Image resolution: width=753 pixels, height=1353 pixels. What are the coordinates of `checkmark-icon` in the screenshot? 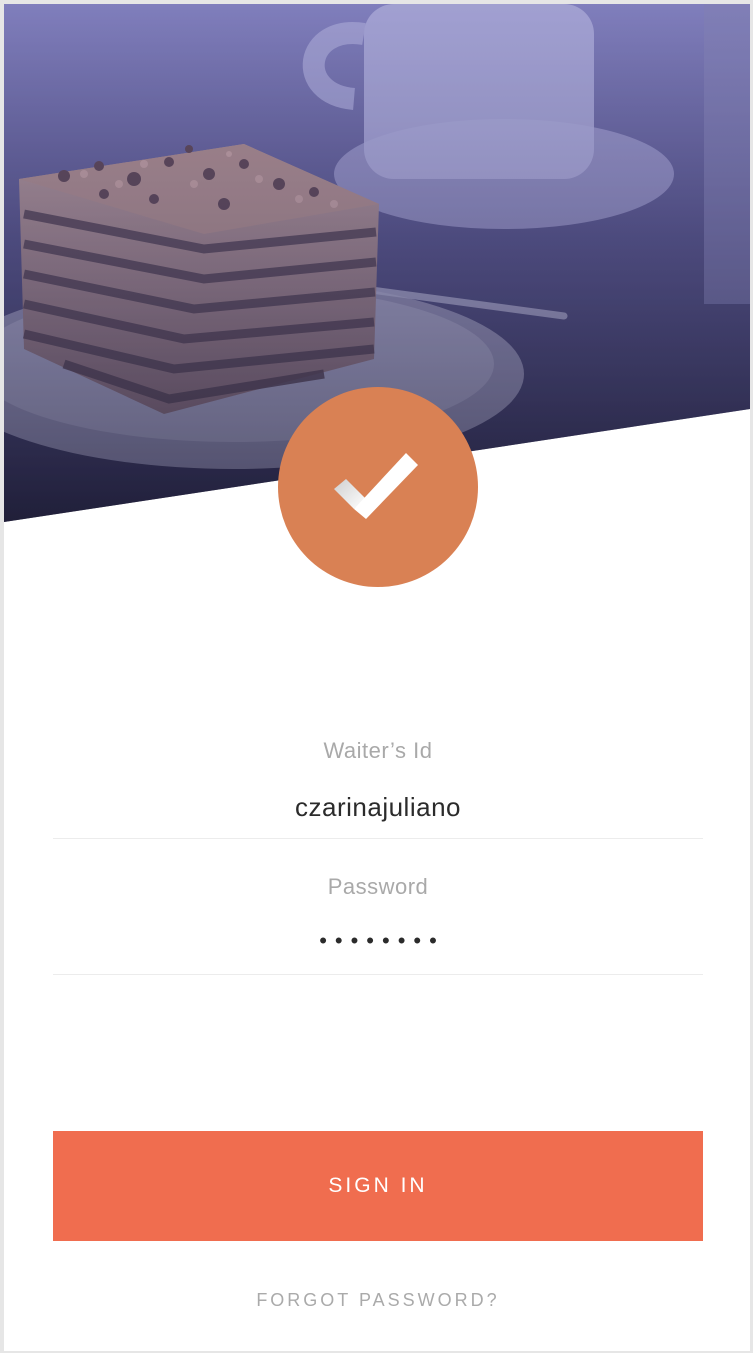 It's located at (376, 486).